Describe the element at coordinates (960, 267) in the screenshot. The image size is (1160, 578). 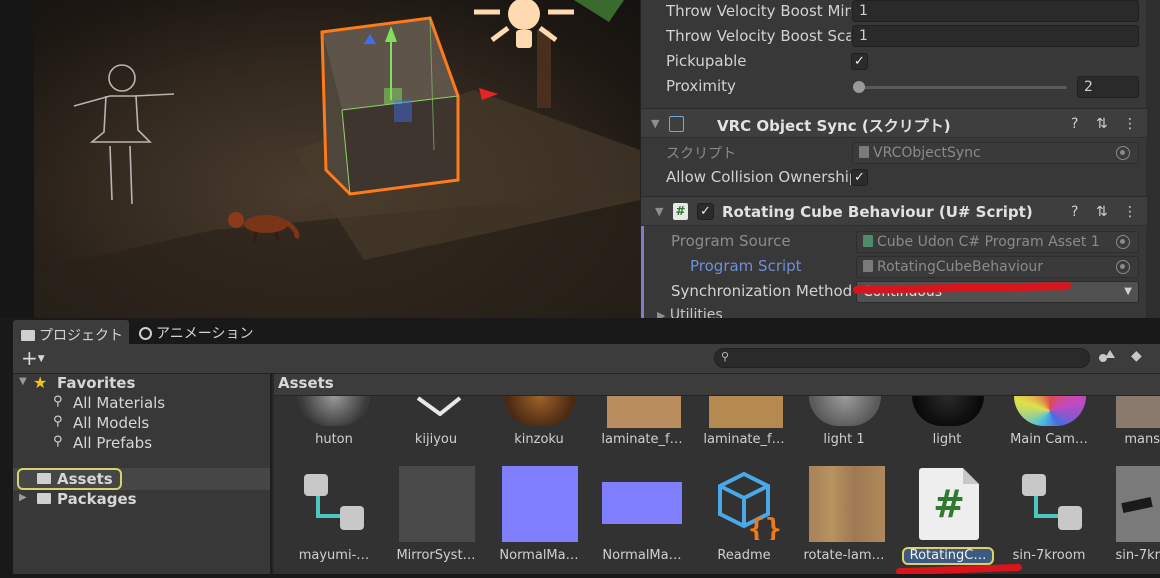
I see `program-script-value: RotatingCubeBehaviour` at that location.